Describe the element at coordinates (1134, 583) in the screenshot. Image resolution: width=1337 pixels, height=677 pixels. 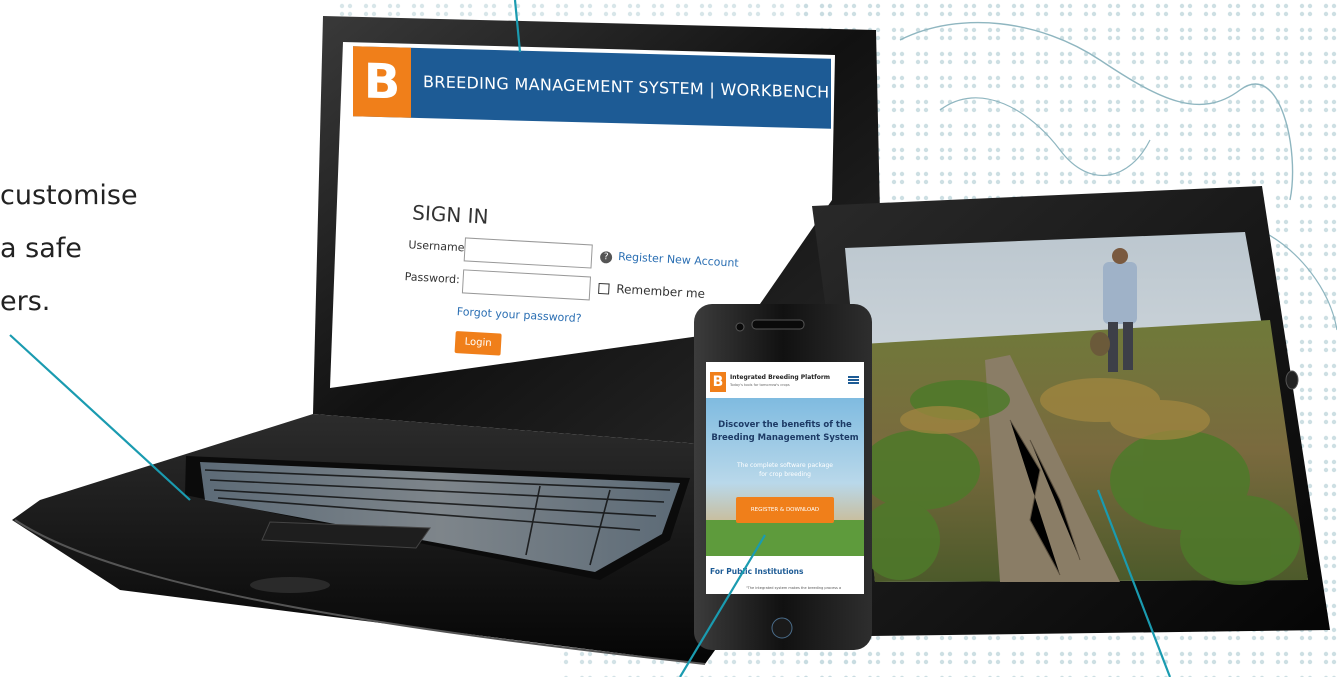
I see `callout-line-tablet` at that location.